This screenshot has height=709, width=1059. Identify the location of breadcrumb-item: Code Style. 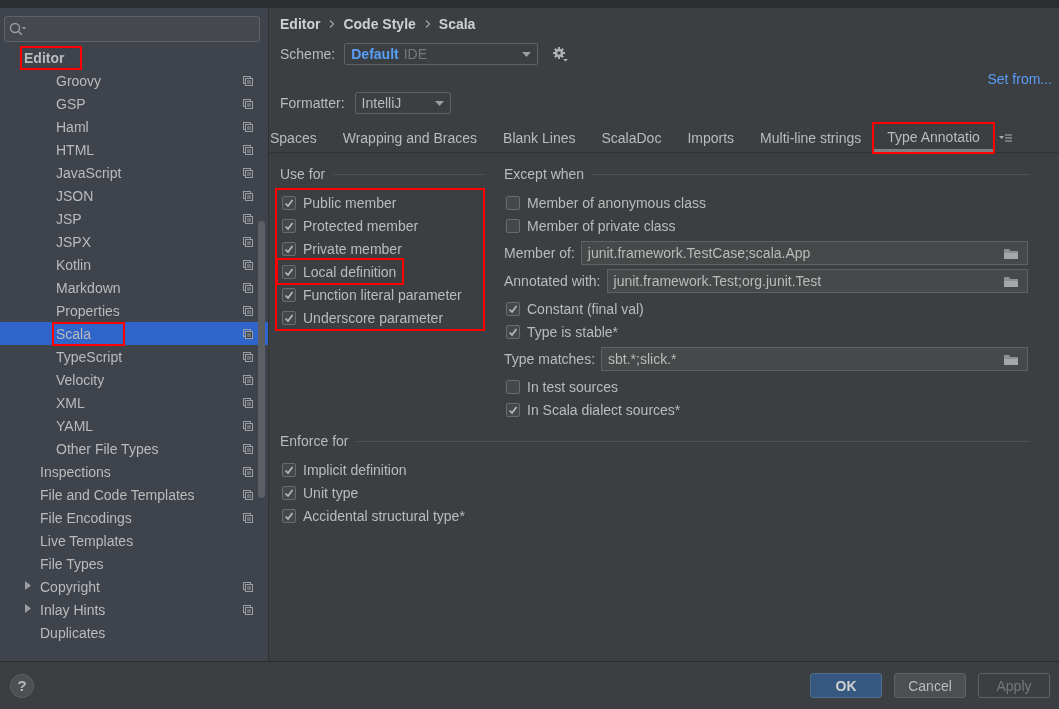
(379, 24).